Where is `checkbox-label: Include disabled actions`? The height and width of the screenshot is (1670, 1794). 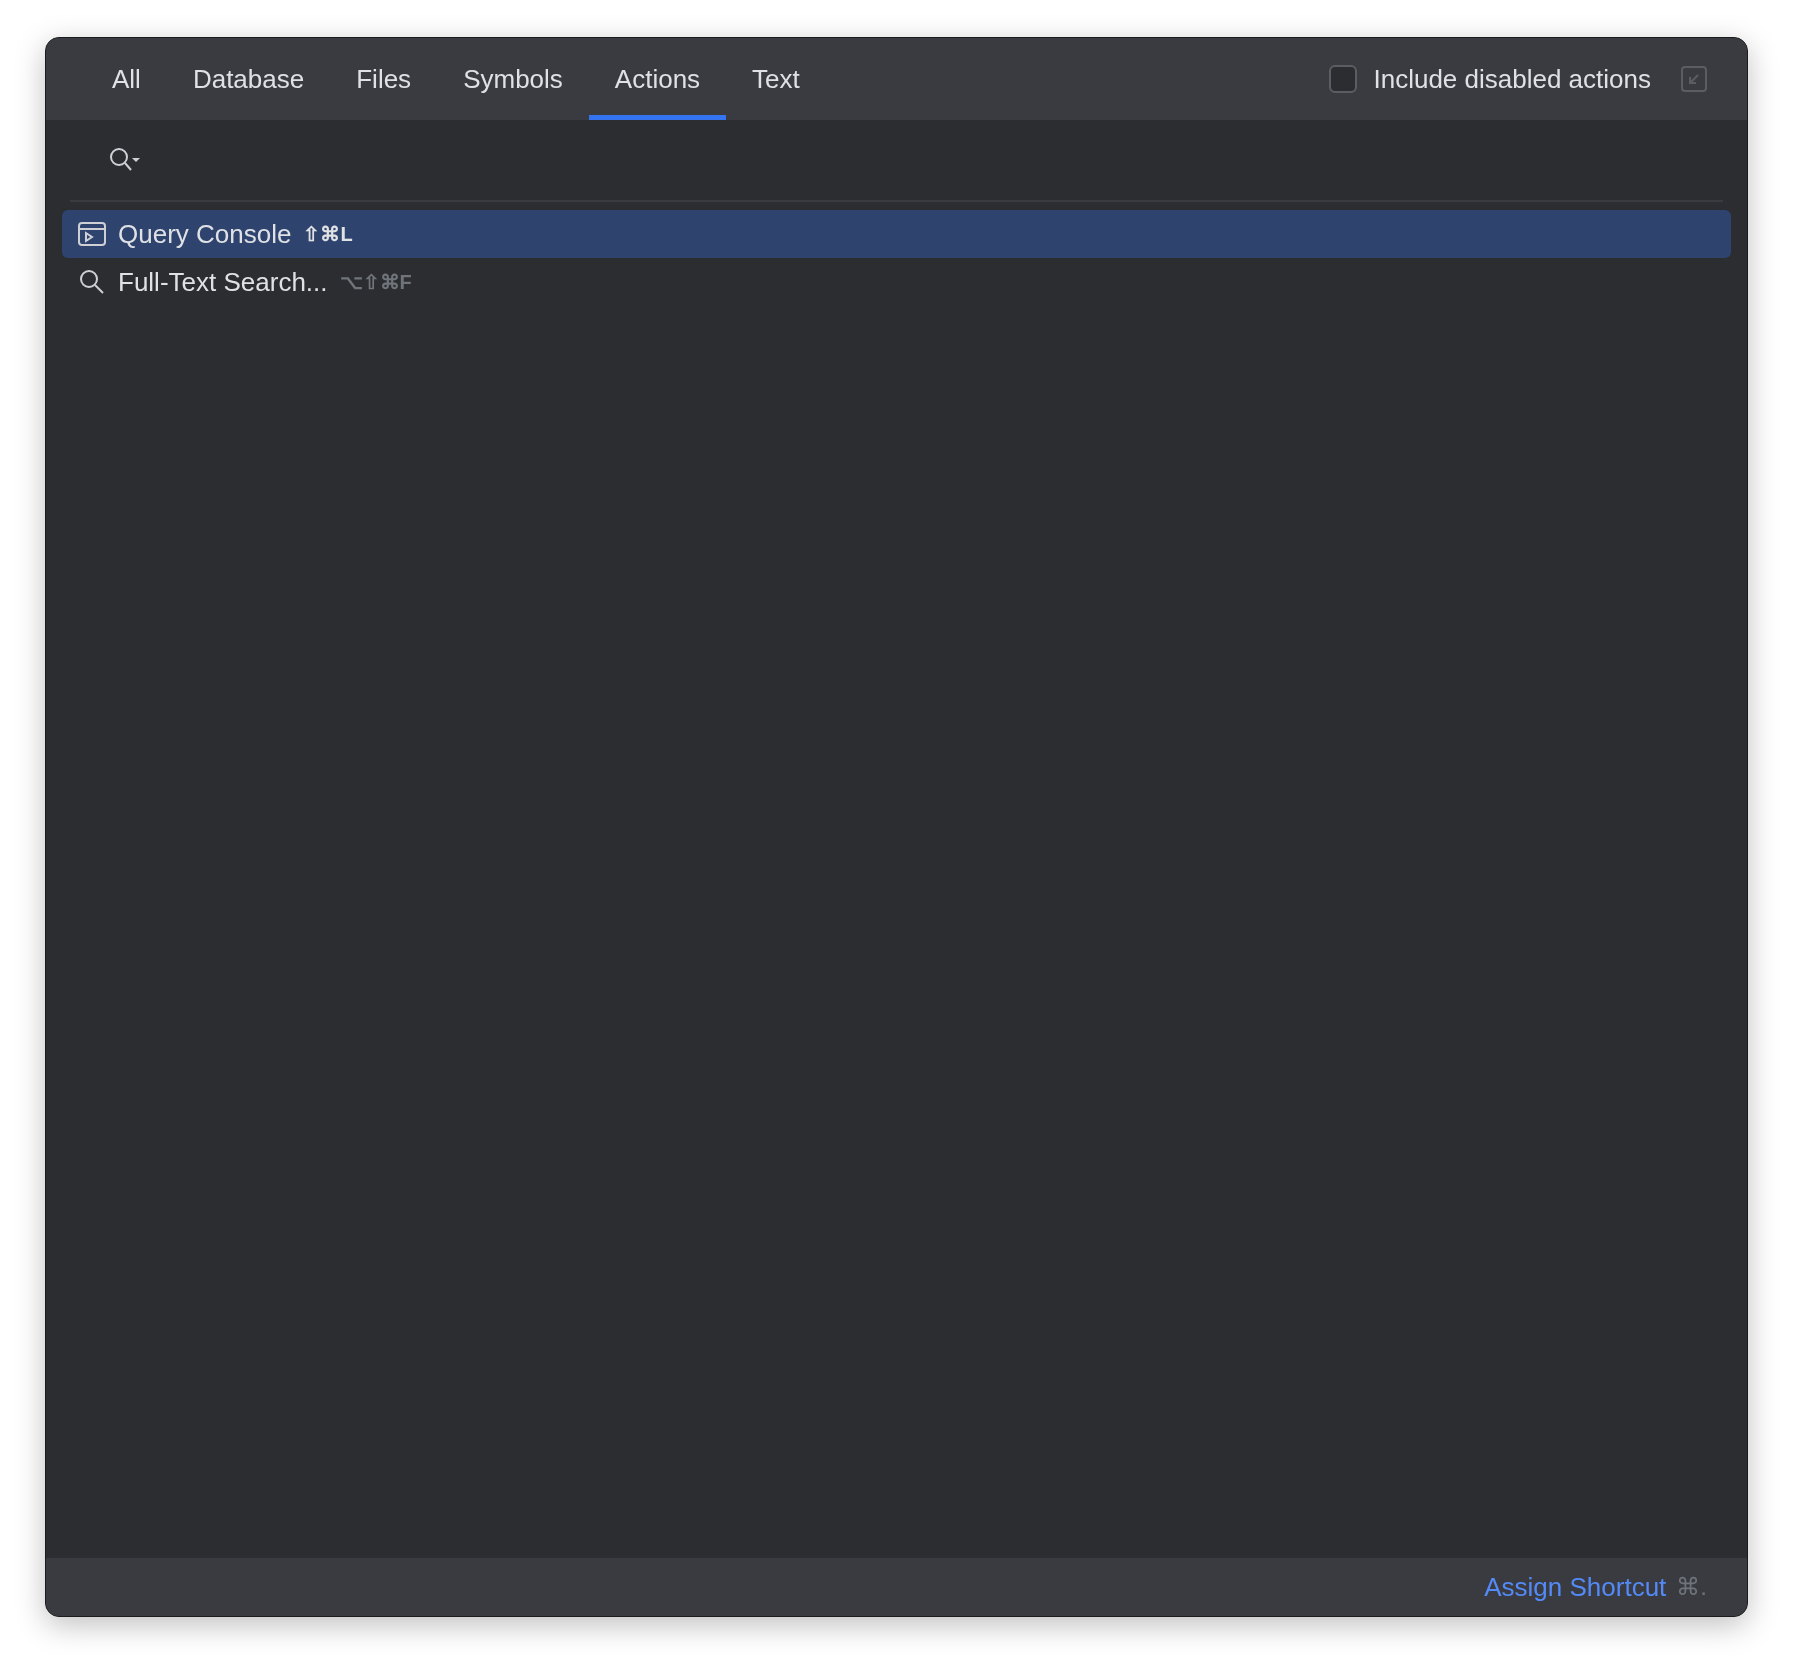
checkbox-label: Include disabled actions is located at coordinates (1512, 79).